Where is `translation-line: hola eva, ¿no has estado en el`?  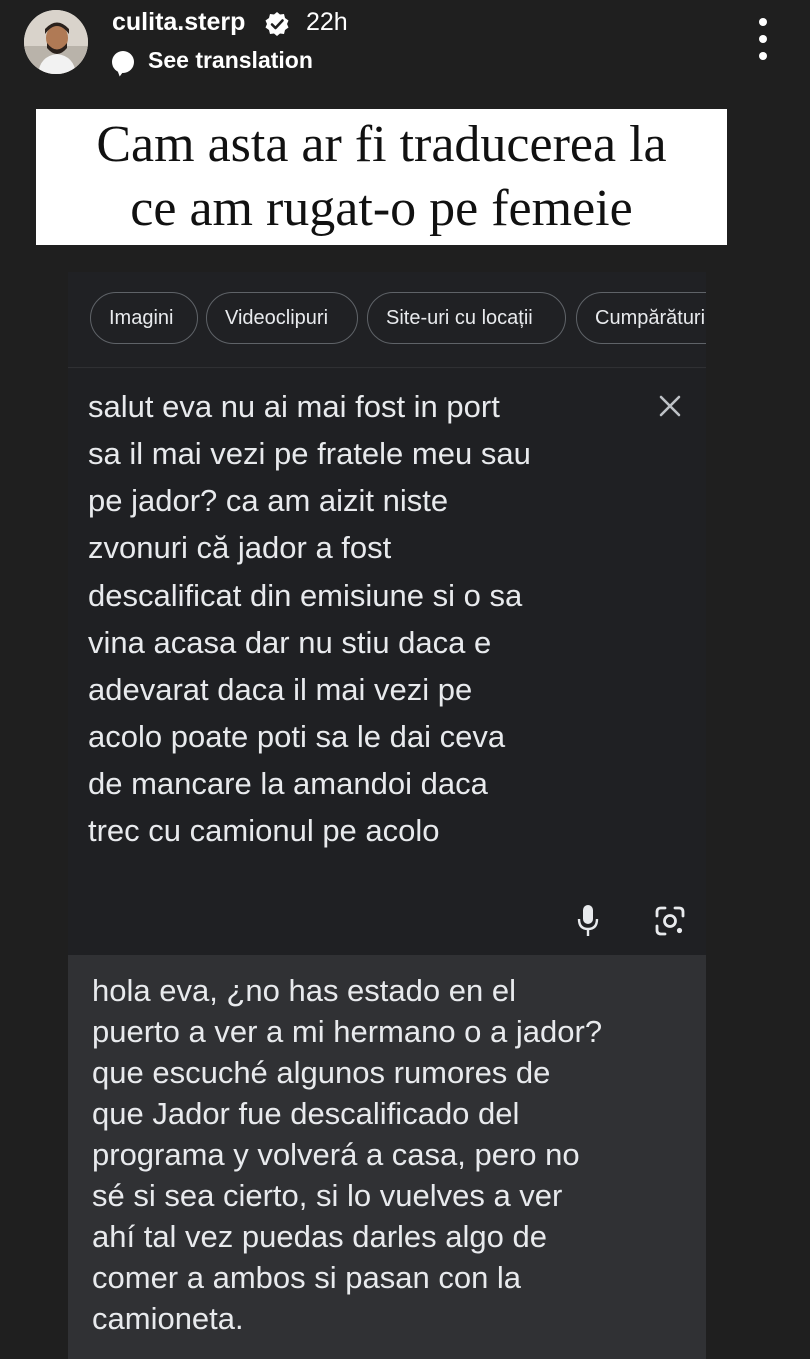
translation-line: hola eva, ¿no has estado en el is located at coordinates (304, 990).